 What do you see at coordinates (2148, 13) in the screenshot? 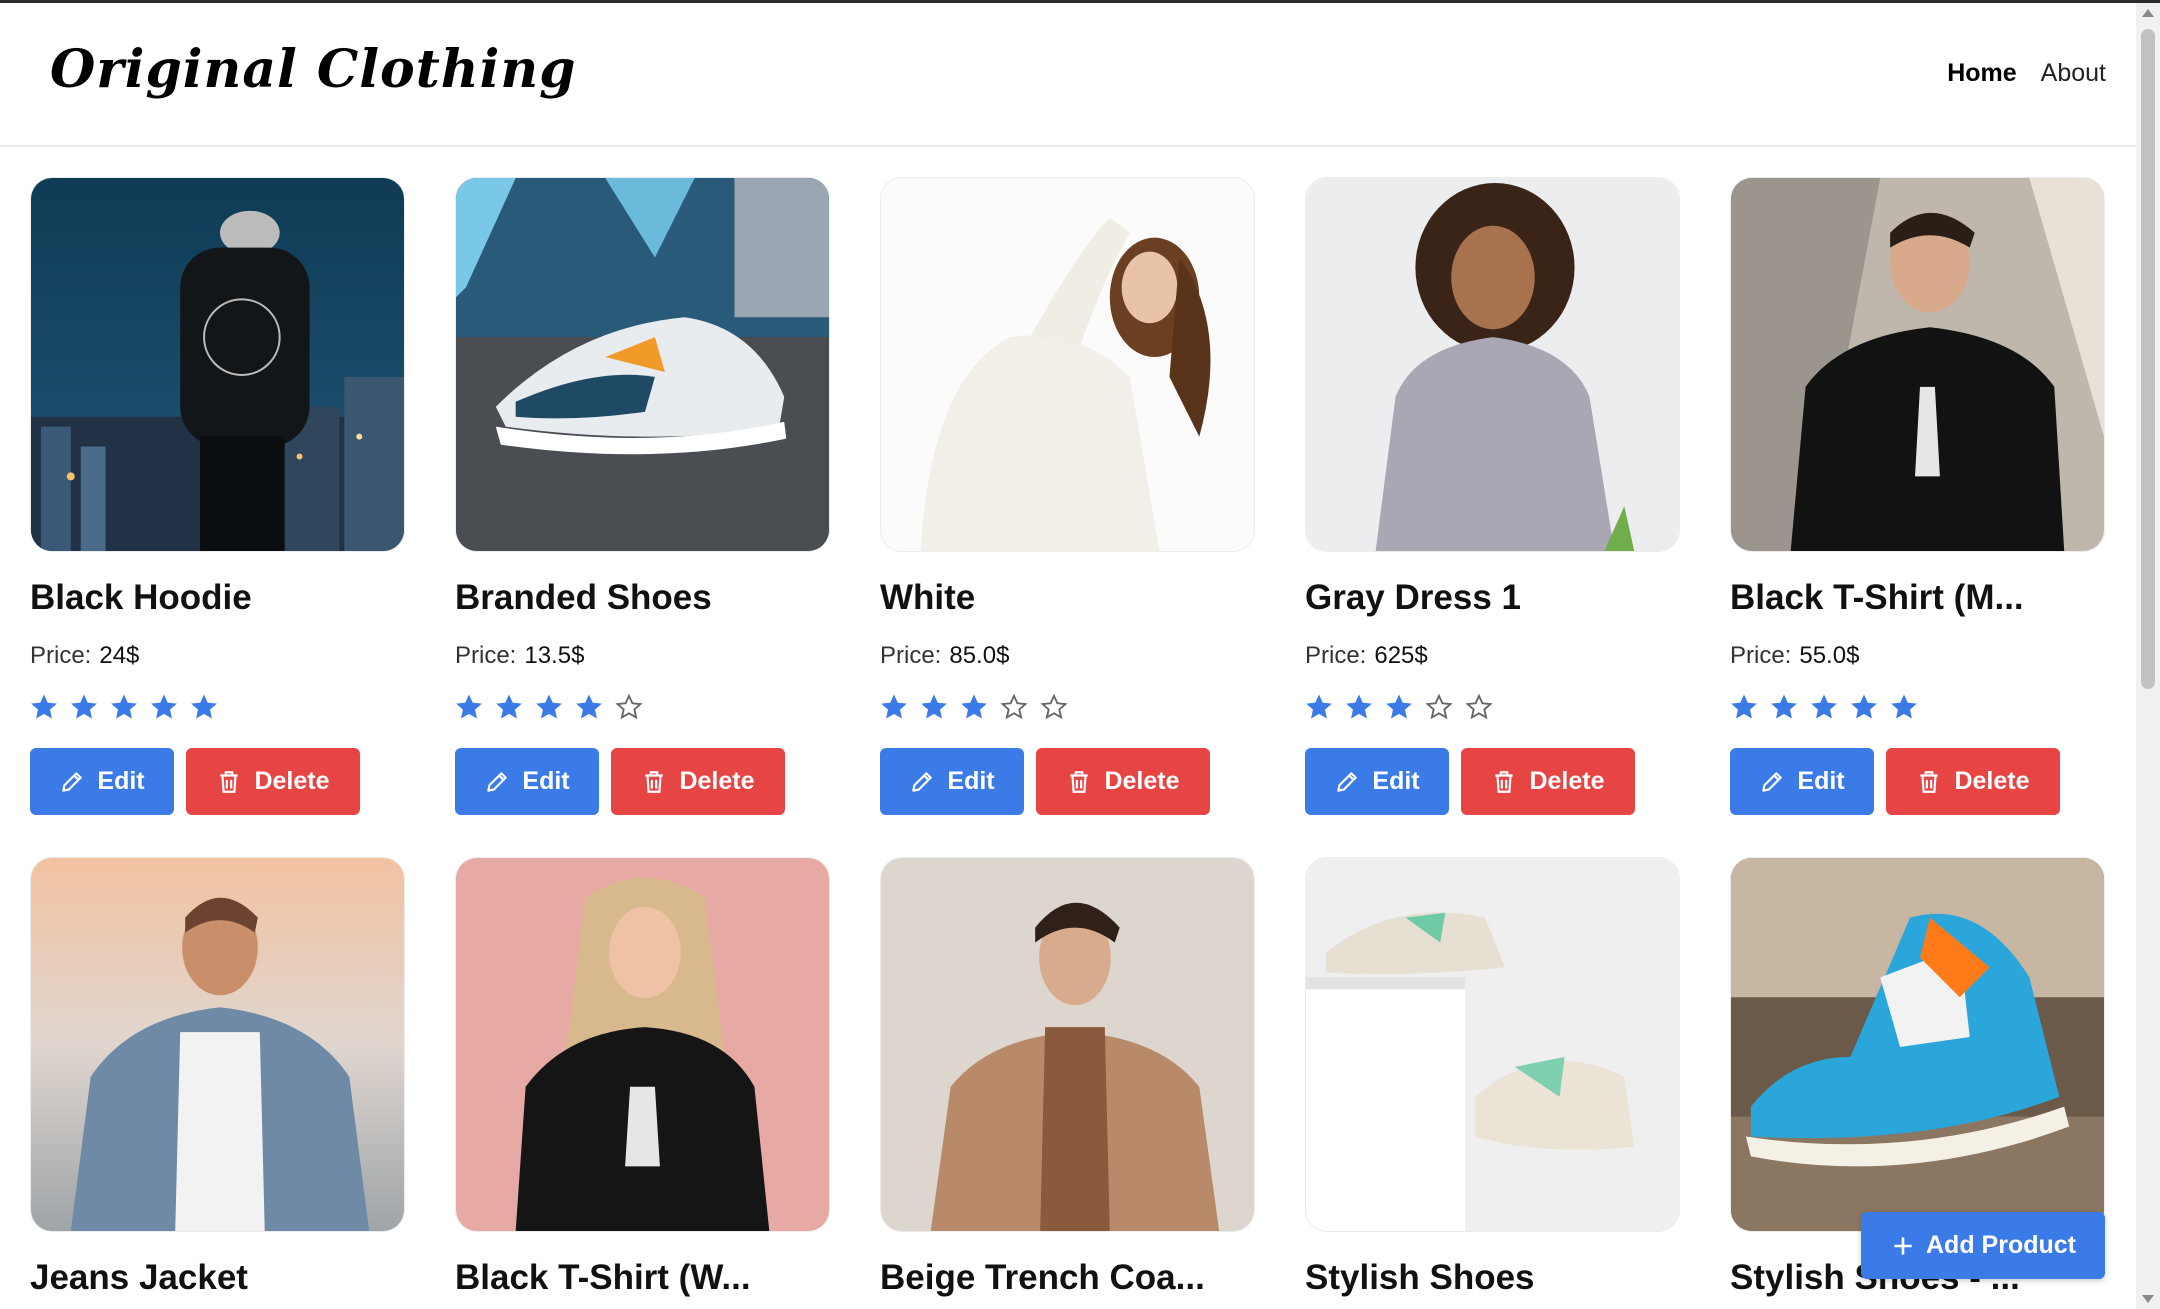
I see `scroll-up-arrow-icon` at bounding box center [2148, 13].